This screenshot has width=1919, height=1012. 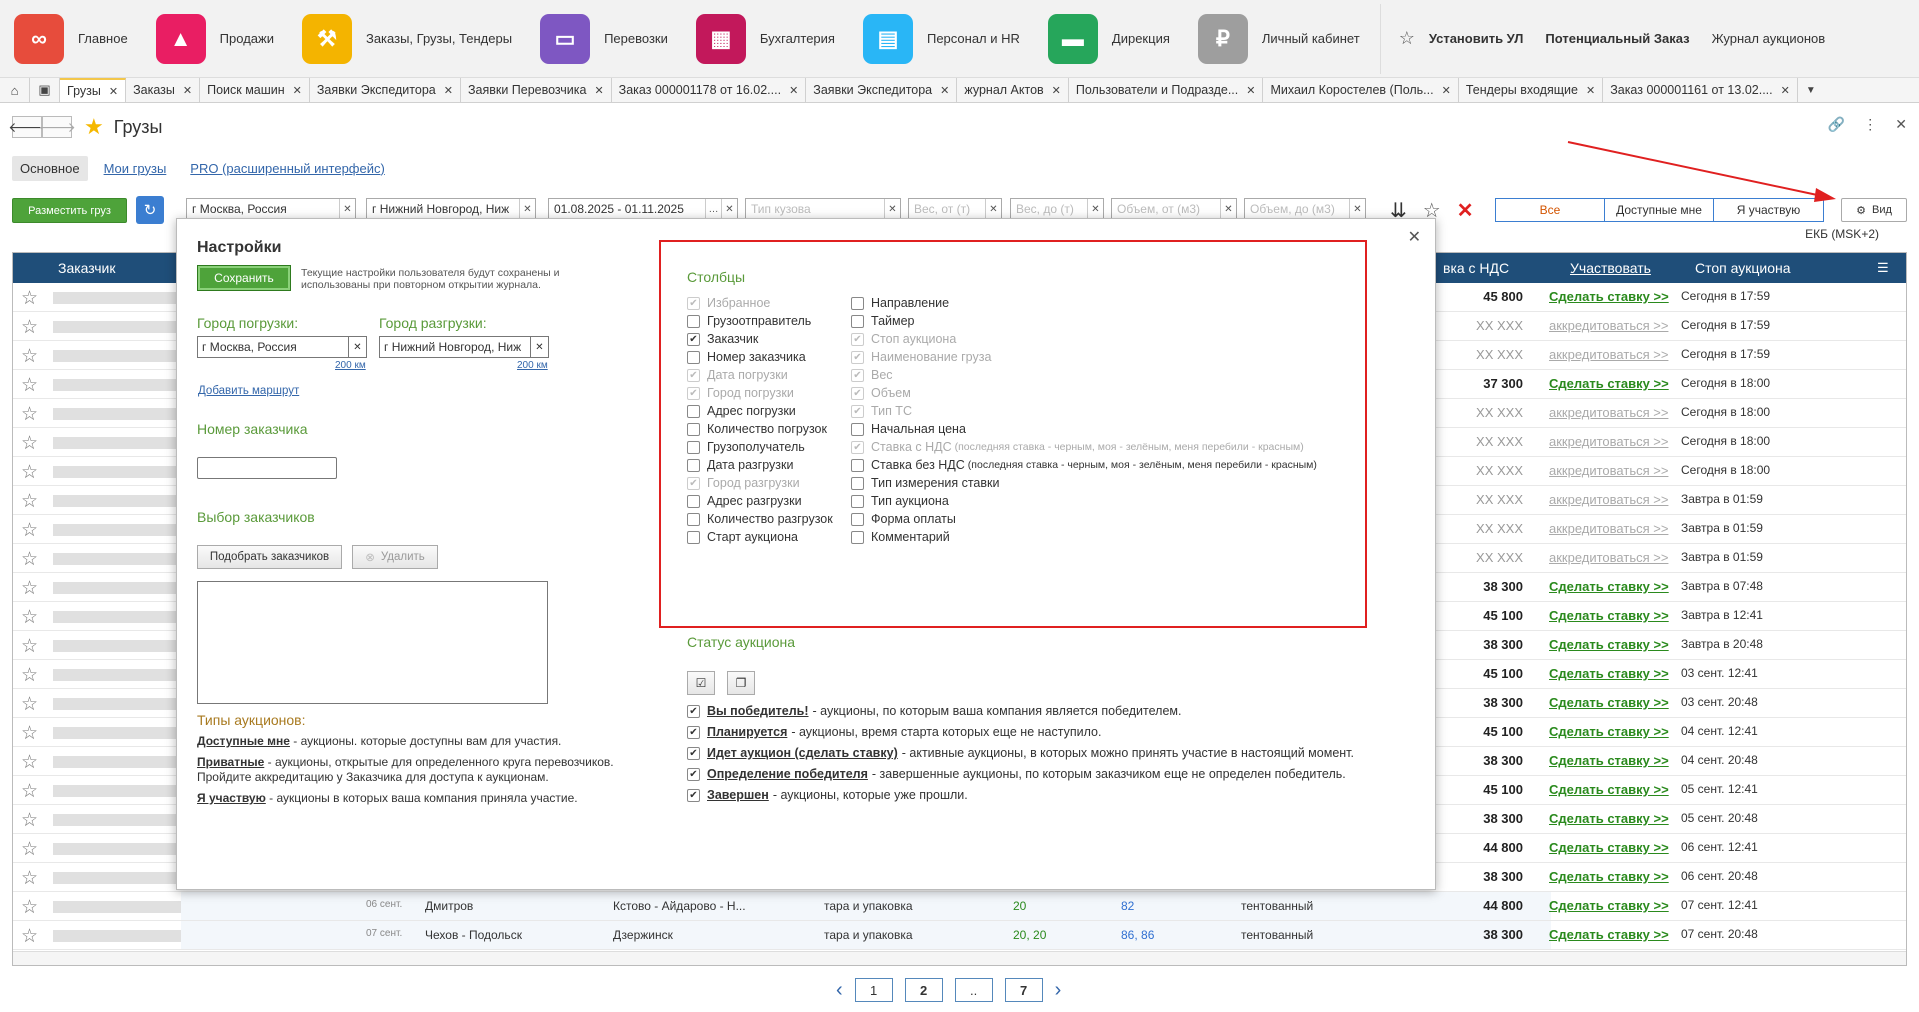 What do you see at coordinates (741, 683) in the screenshot?
I see `uncheck-all-icon: ❐` at bounding box center [741, 683].